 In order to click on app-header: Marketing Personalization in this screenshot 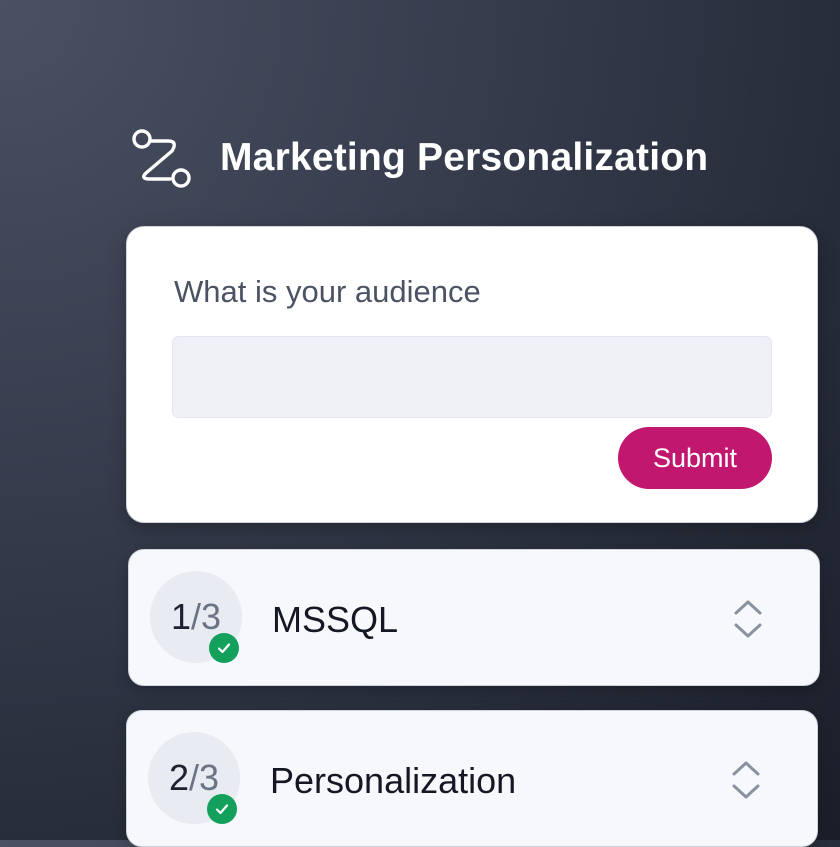, I will do `click(419, 158)`.